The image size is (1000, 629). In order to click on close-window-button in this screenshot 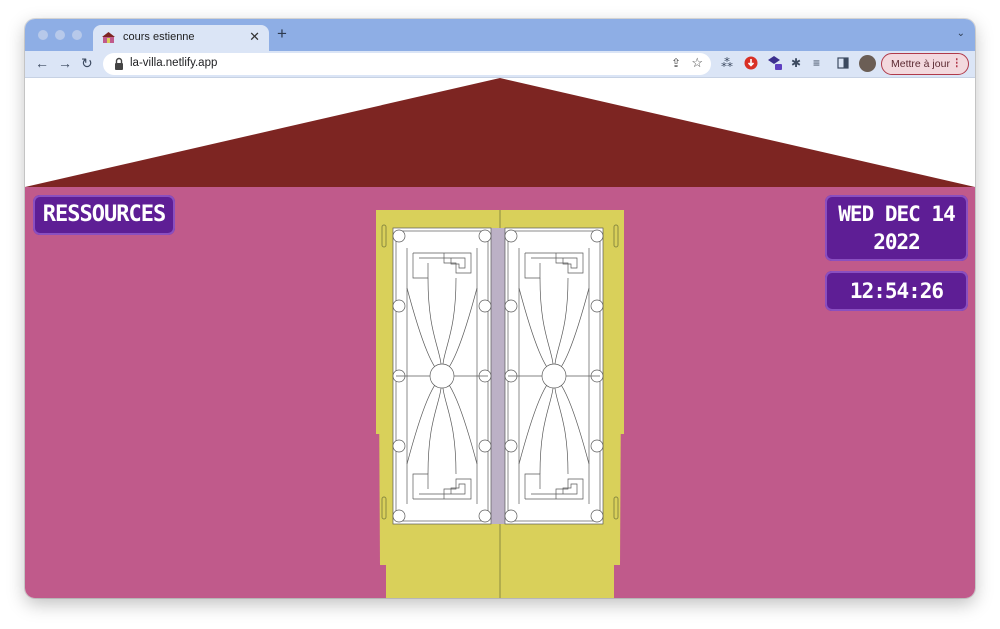, I will do `click(43, 35)`.